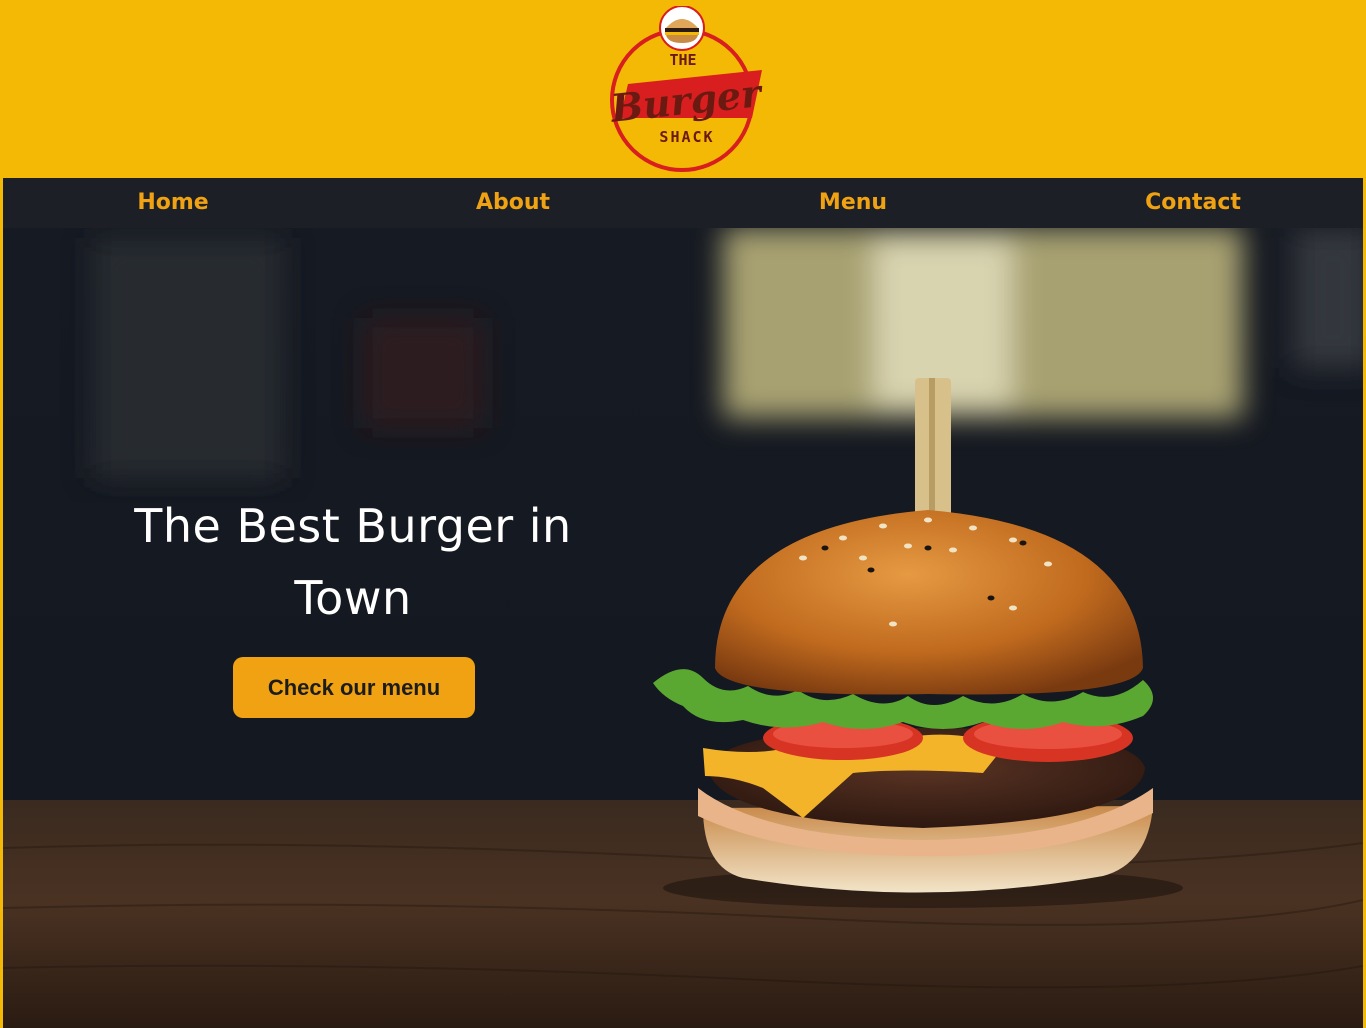 The image size is (1366, 1028). Describe the element at coordinates (683, 203) in the screenshot. I see `main-nav: Home About Menu Contact` at that location.